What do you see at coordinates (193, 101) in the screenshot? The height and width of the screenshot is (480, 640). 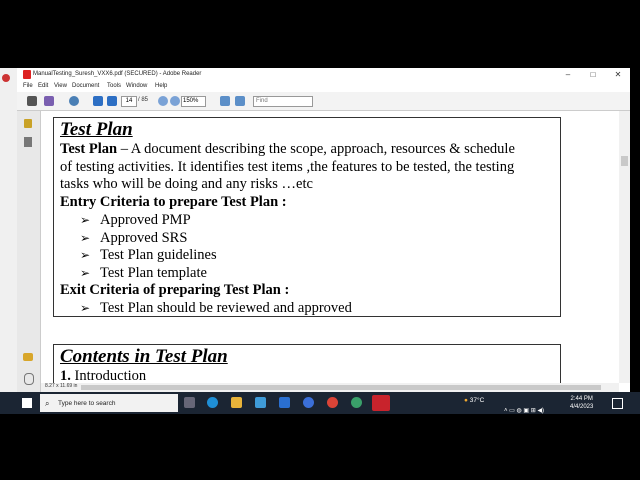 I see `zoom-input: 150%` at bounding box center [193, 101].